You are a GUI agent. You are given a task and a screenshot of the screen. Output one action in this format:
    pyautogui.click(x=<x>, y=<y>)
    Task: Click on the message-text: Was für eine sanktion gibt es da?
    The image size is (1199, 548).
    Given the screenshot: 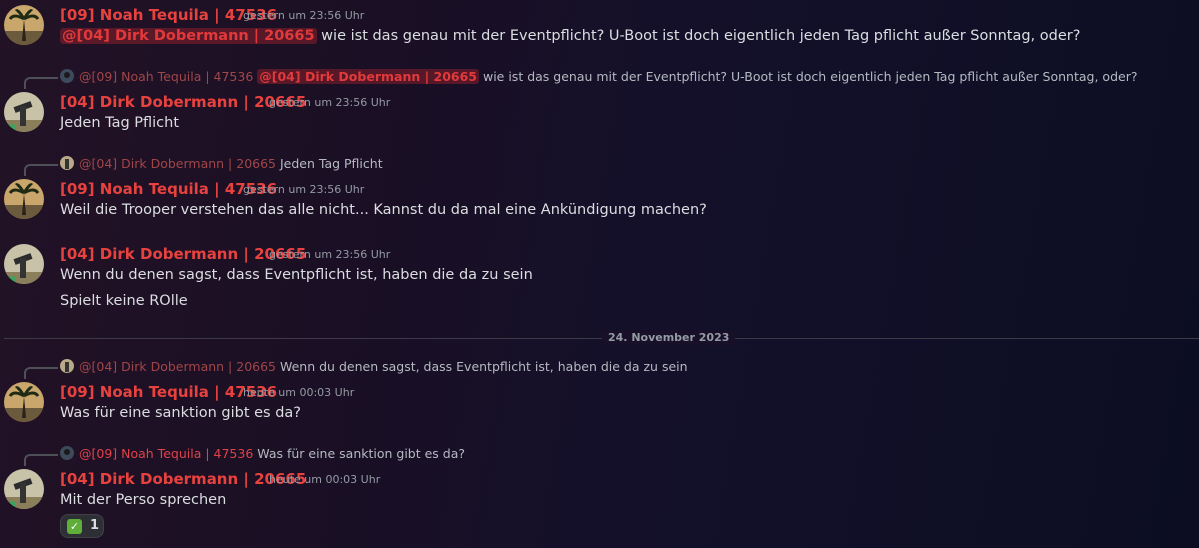 What is the action you would take?
    pyautogui.click(x=181, y=413)
    